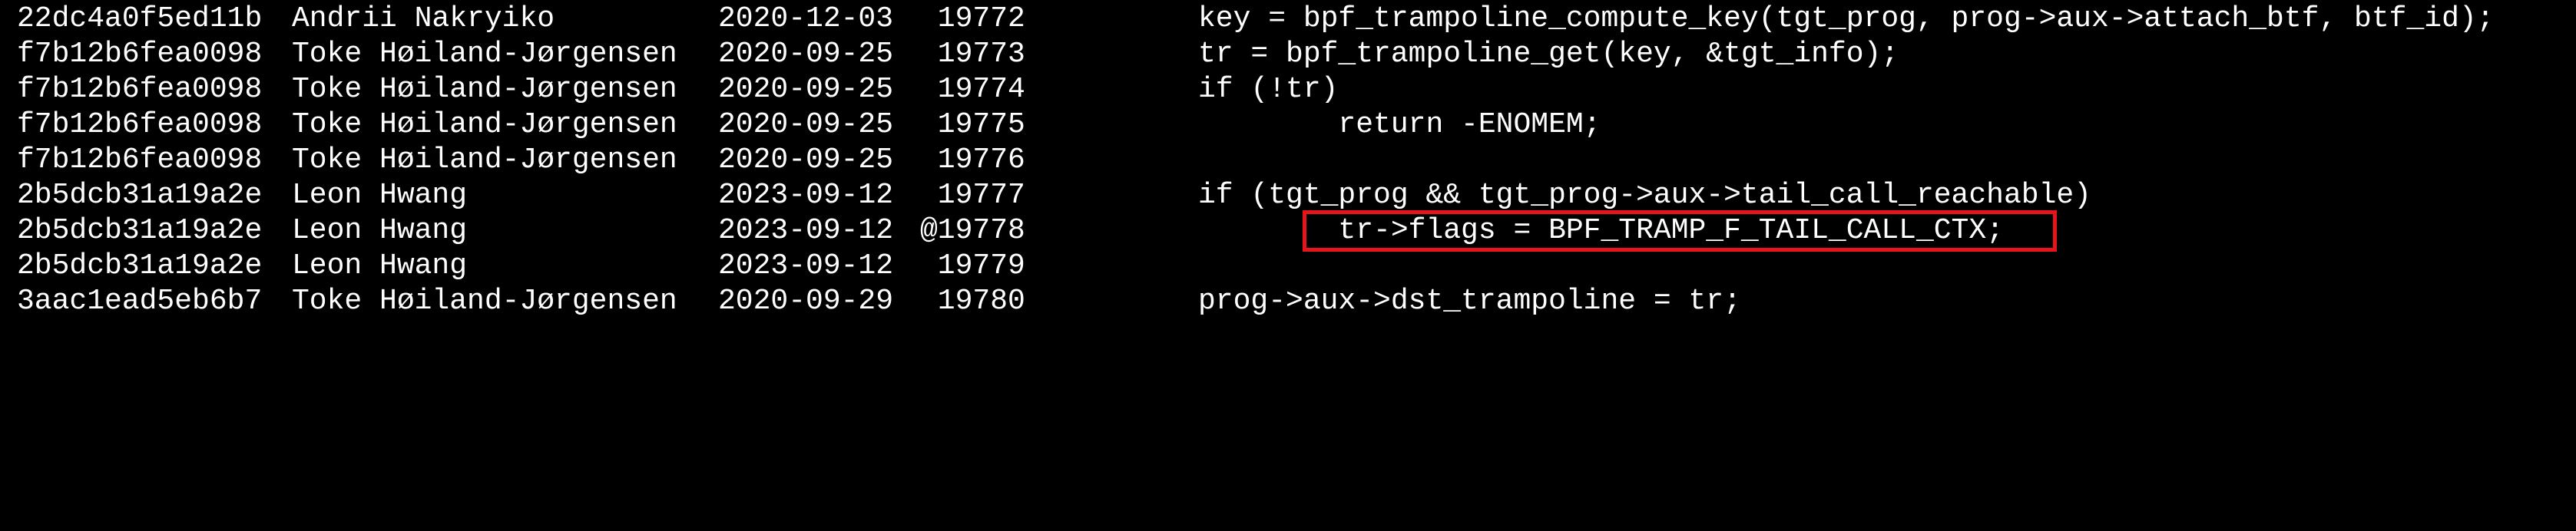  I want to click on commit-date: 2020-12-03, so click(806, 18).